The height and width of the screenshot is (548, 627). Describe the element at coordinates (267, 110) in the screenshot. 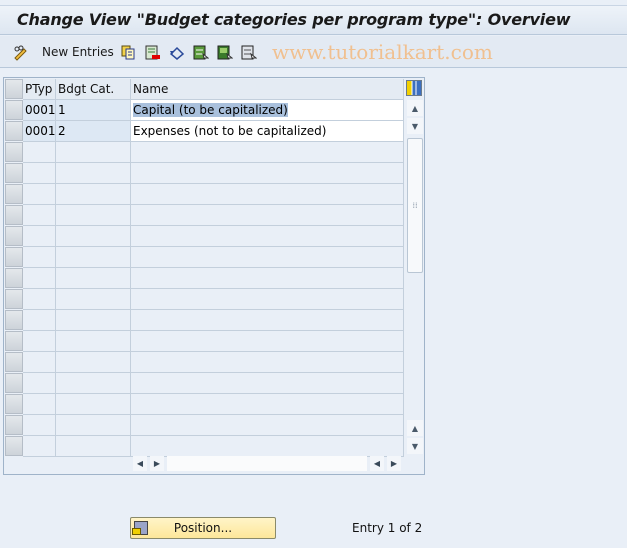

I see `cell-name-input: Capital (to be capitalized)` at that location.